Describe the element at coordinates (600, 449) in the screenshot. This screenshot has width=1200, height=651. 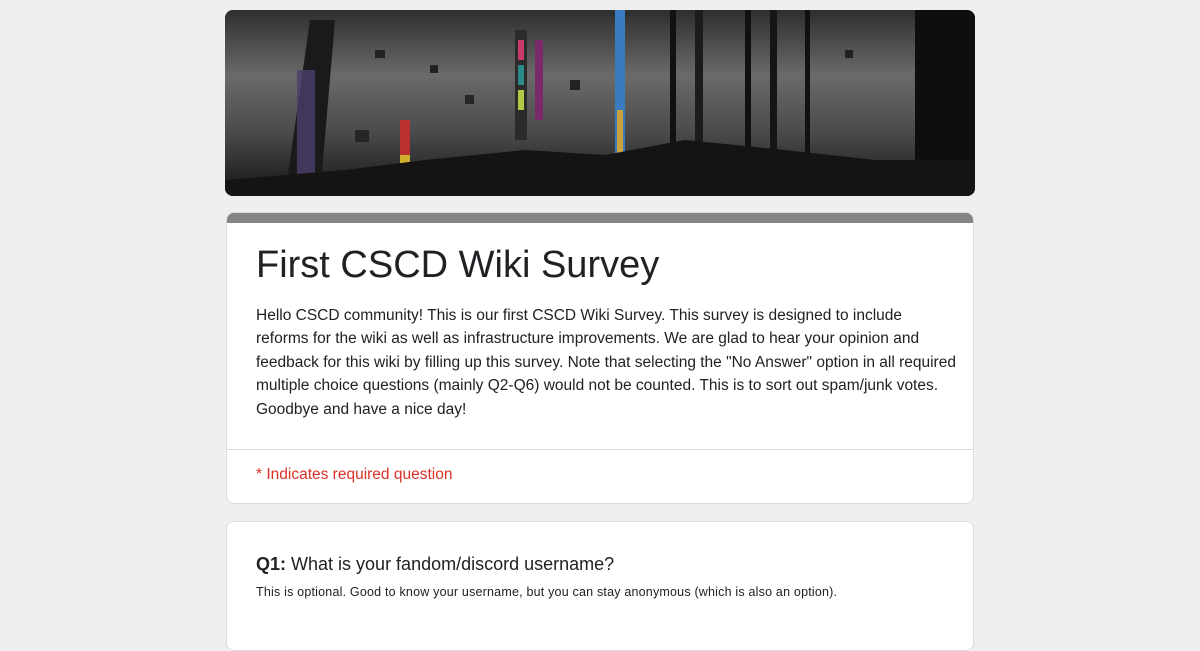
I see `title-card-divider` at that location.